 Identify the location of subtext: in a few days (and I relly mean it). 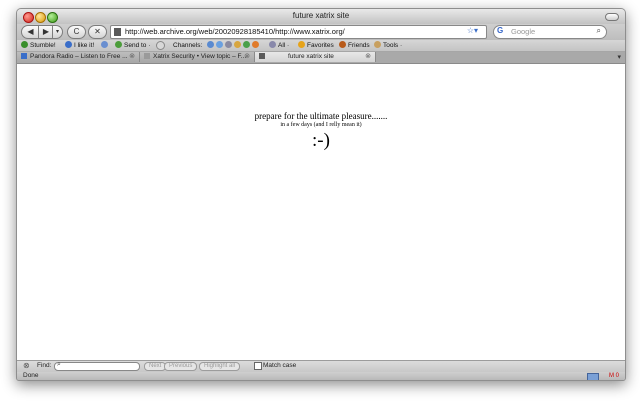
(321, 125).